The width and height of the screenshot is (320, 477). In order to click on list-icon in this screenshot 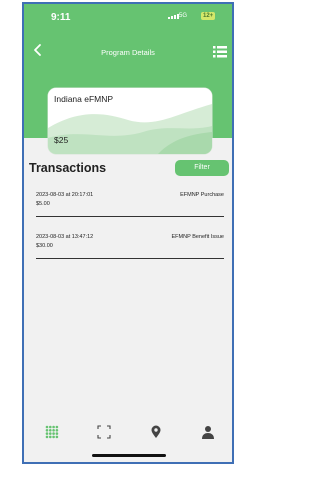, I will do `click(220, 52)`.